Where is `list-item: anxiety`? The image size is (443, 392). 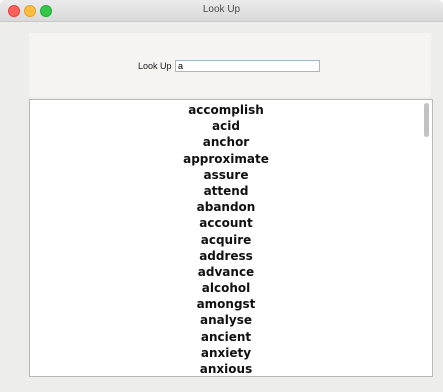
list-item: anxiety is located at coordinates (226, 353).